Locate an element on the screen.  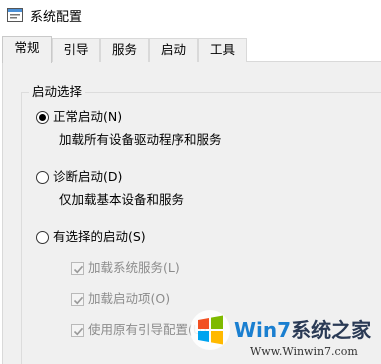
site-watermark: Win7系统之家 Www.Winwin7.com is located at coordinates (284, 336).